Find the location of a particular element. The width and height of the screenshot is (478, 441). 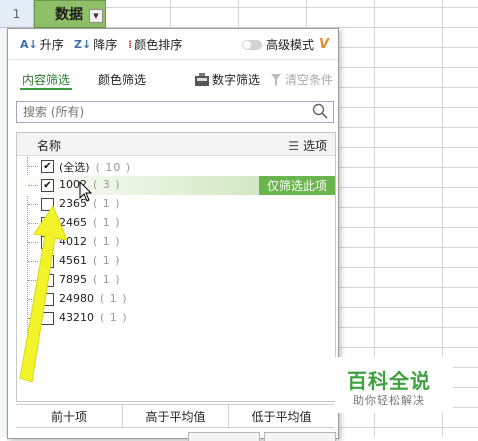

options-button: ☰ 选项 is located at coordinates (307, 145).